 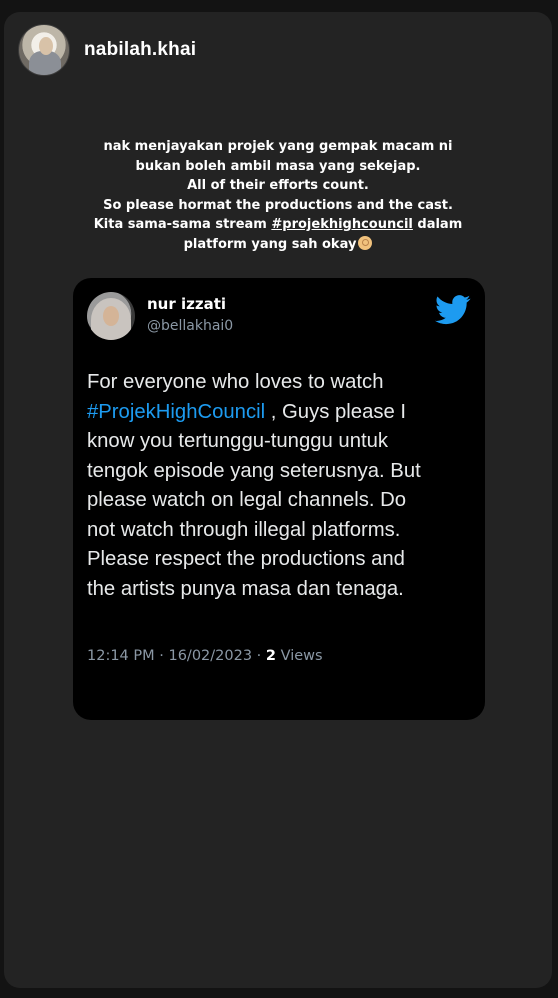 What do you see at coordinates (299, 656) in the screenshot?
I see `tweet-views-label: Views` at bounding box center [299, 656].